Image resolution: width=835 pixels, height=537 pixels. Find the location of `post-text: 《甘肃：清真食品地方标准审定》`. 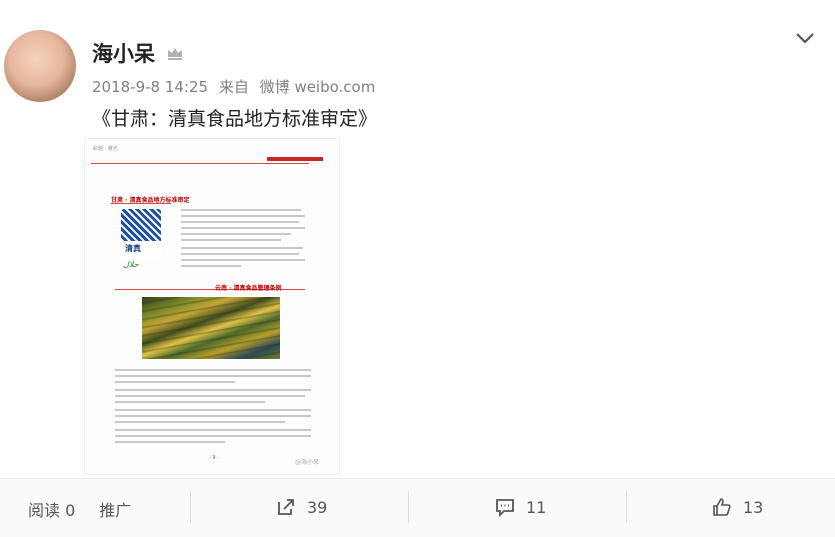

post-text: 《甘肃：清真食品地方标准审定》 is located at coordinates (235, 119).